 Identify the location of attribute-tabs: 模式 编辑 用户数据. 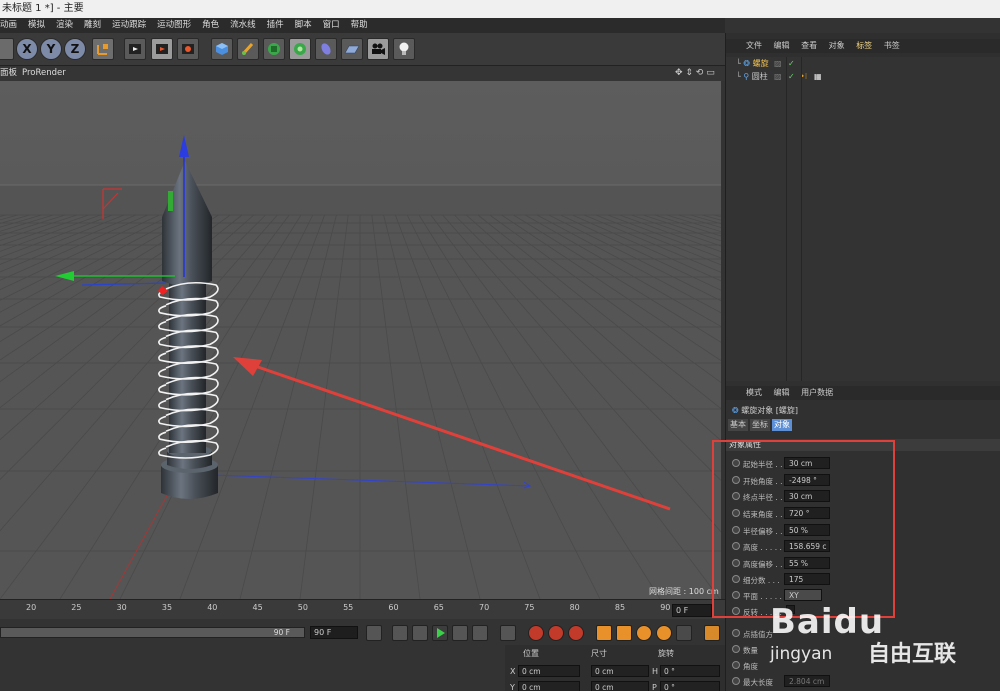
(863, 393).